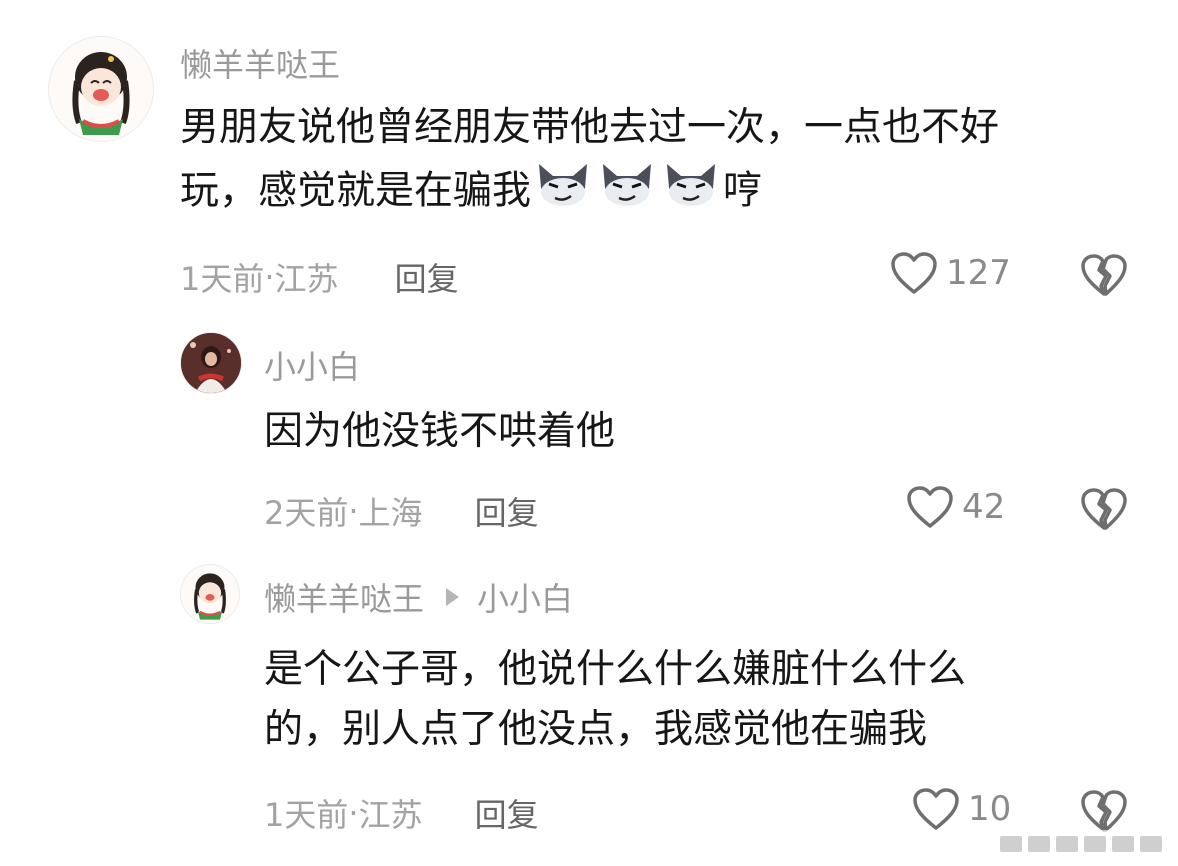 Image resolution: width=1178 pixels, height=866 pixels. Describe the element at coordinates (615, 669) in the screenshot. I see `reply-text-line: 是个公子哥，他说什么什么嫌脏什么什么` at that location.